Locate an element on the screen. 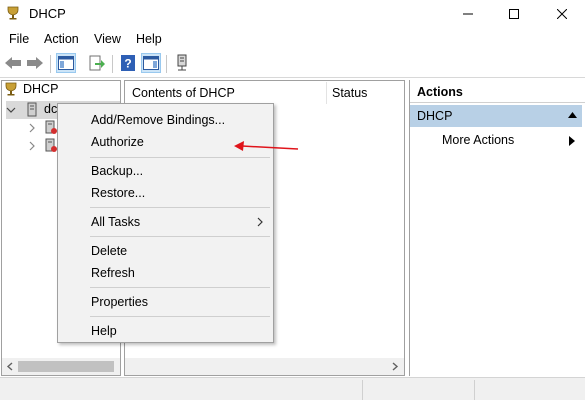  back-button is located at coordinates (13, 63).